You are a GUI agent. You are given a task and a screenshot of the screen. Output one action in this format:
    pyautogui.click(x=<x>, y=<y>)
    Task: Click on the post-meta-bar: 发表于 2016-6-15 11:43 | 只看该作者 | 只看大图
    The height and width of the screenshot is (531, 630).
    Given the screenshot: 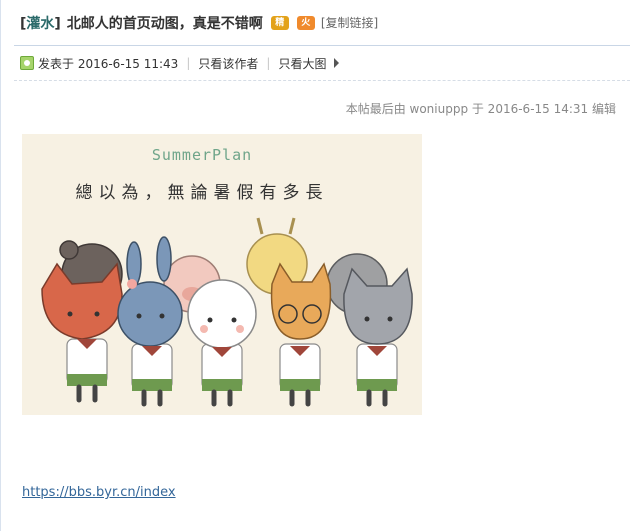 What is the action you would take?
    pyautogui.click(x=322, y=63)
    